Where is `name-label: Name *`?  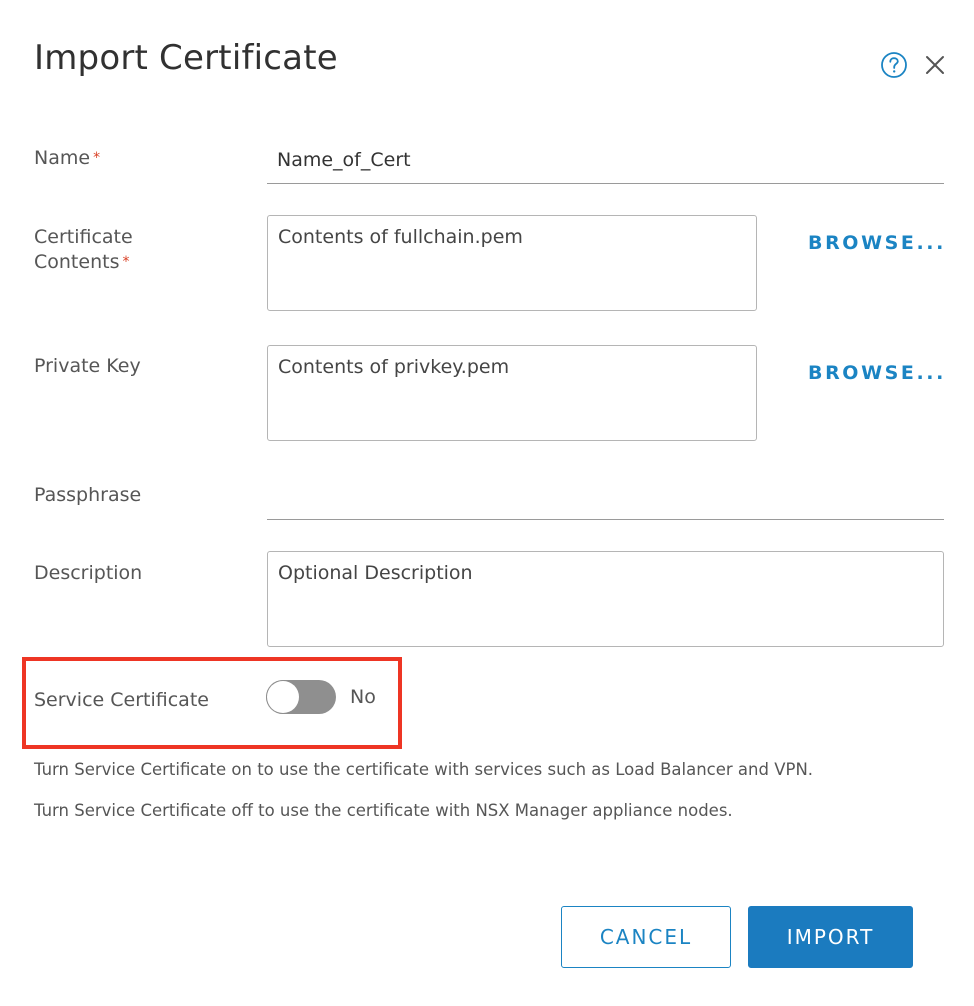
name-label: Name * is located at coordinates (67, 158).